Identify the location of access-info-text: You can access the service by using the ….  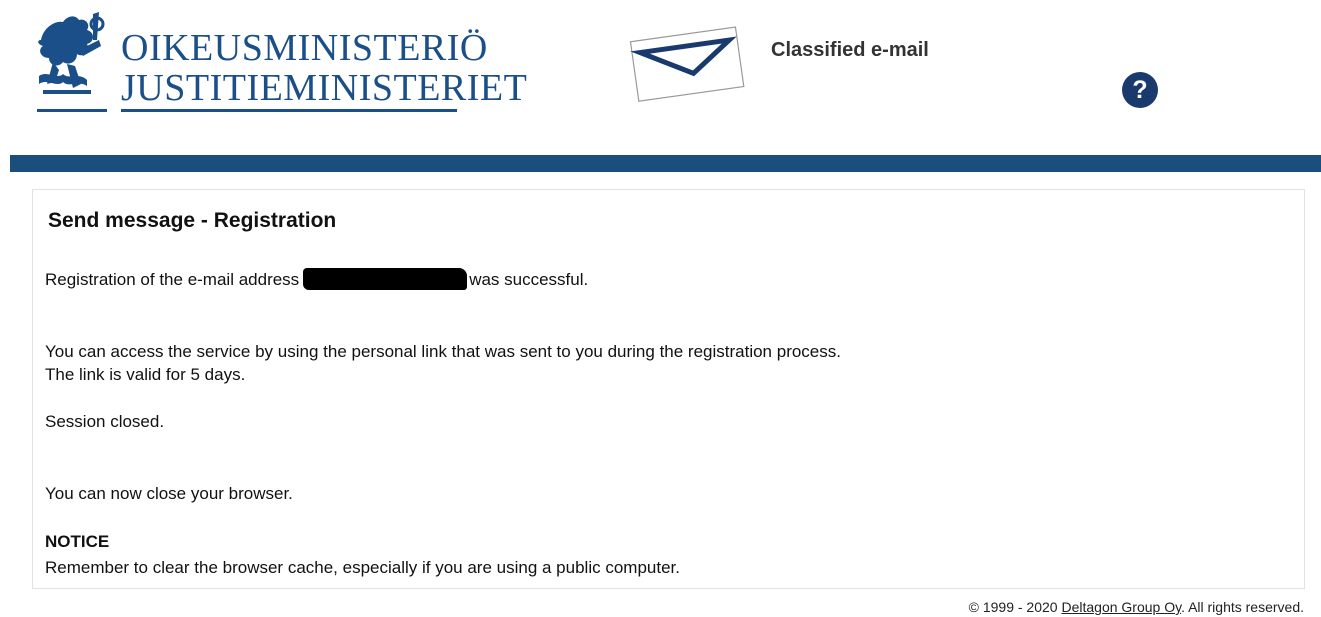
(443, 351).